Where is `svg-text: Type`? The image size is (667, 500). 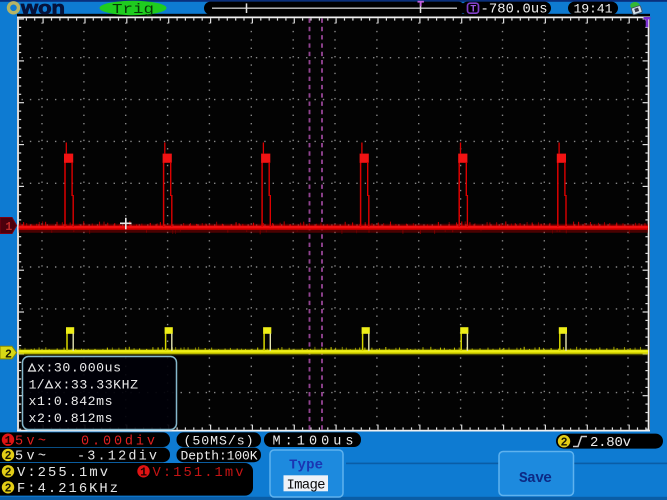
svg-text: Type is located at coordinates (306, 466).